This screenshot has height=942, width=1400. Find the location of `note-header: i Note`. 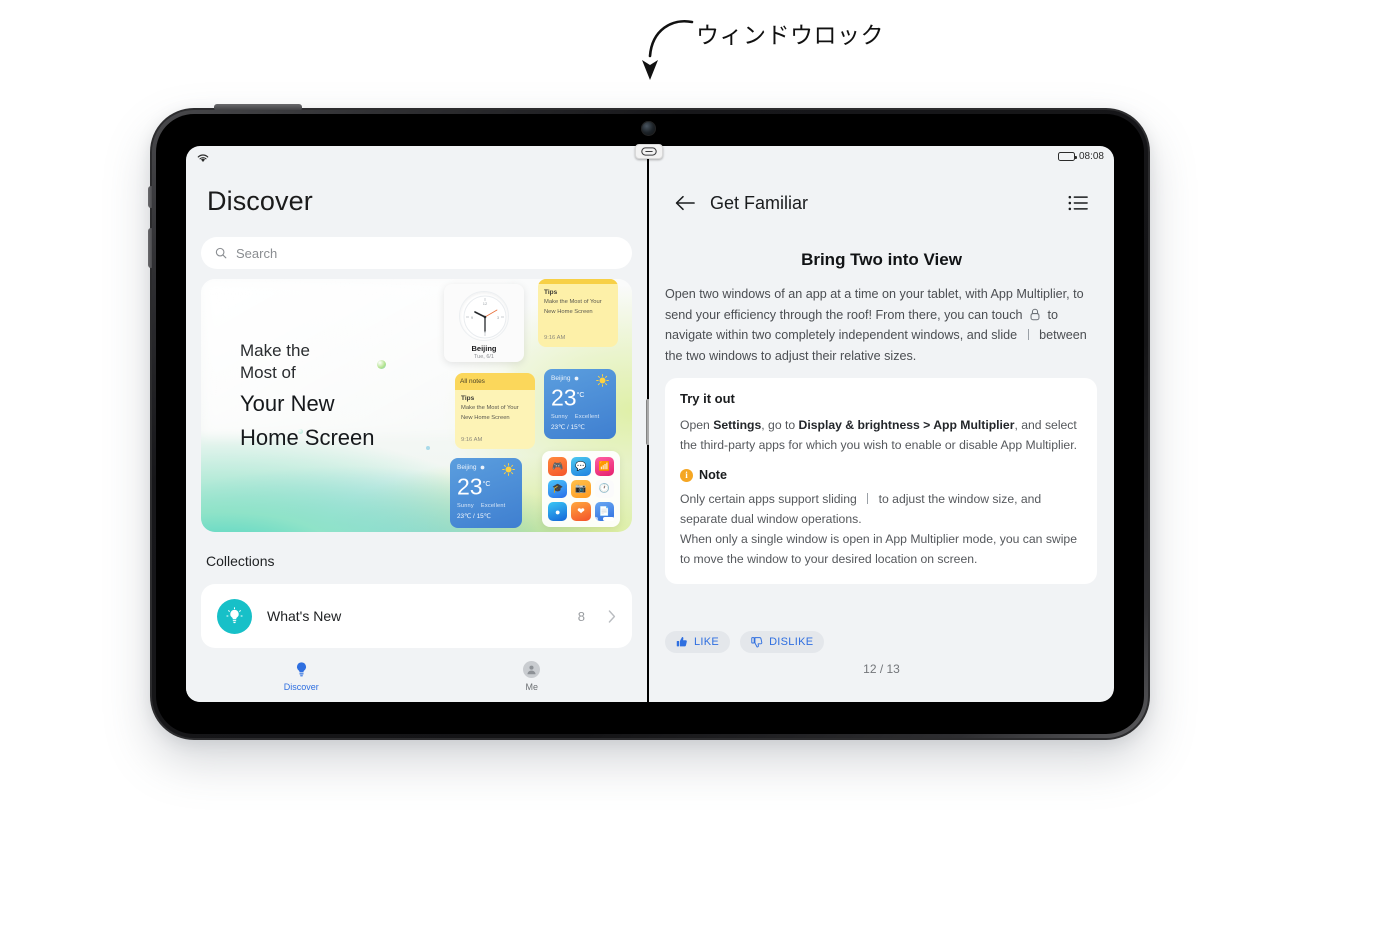

note-header: i Note is located at coordinates (881, 475).